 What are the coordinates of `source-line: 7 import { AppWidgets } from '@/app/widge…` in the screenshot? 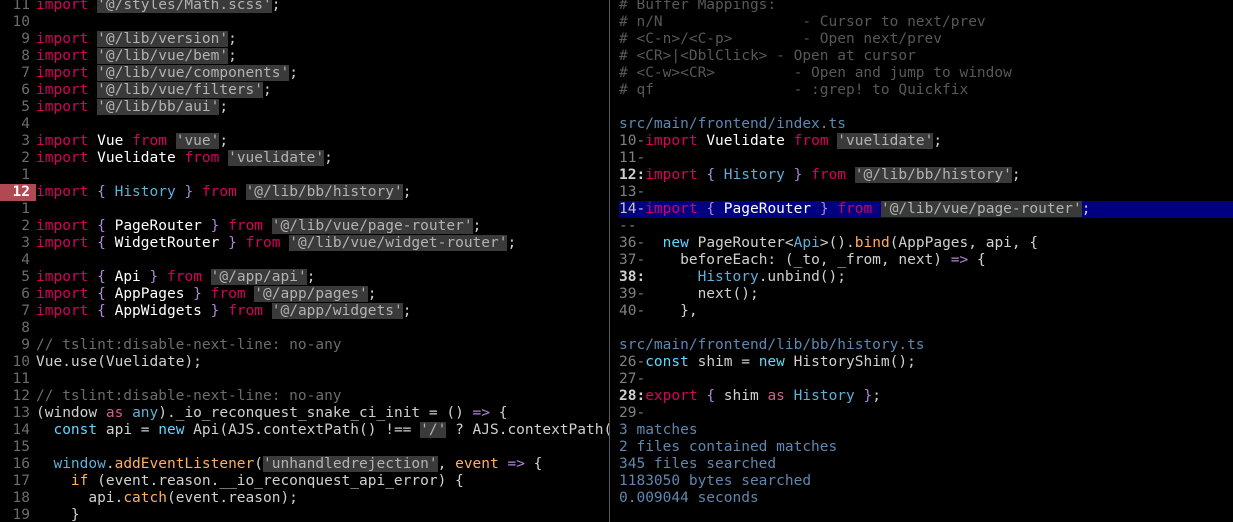 It's located at (304, 311).